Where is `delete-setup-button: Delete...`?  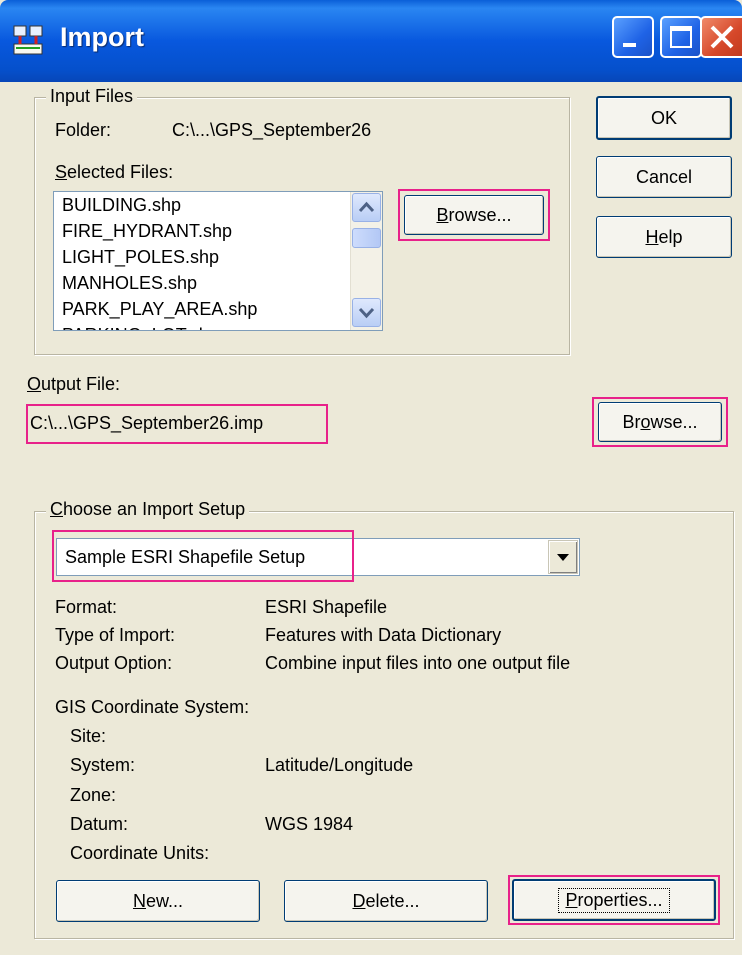 delete-setup-button: Delete... is located at coordinates (386, 901).